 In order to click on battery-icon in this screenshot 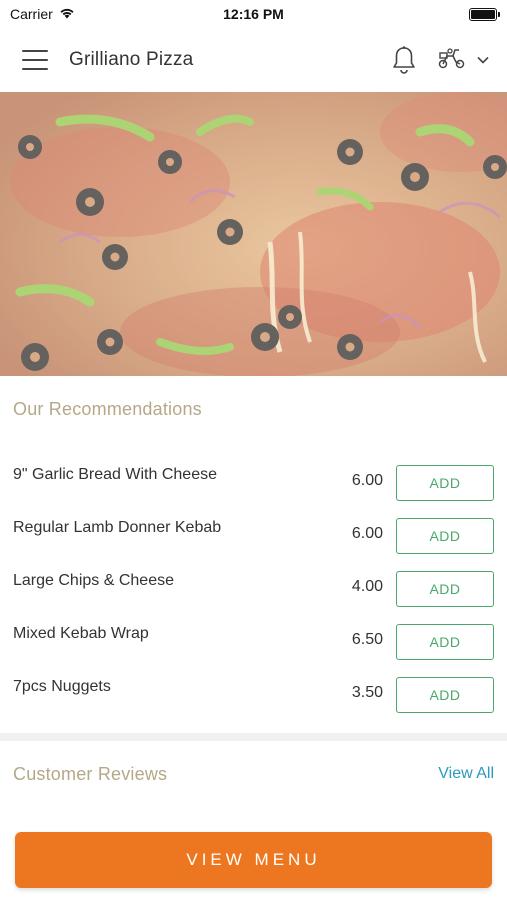, I will do `click(484, 14)`.